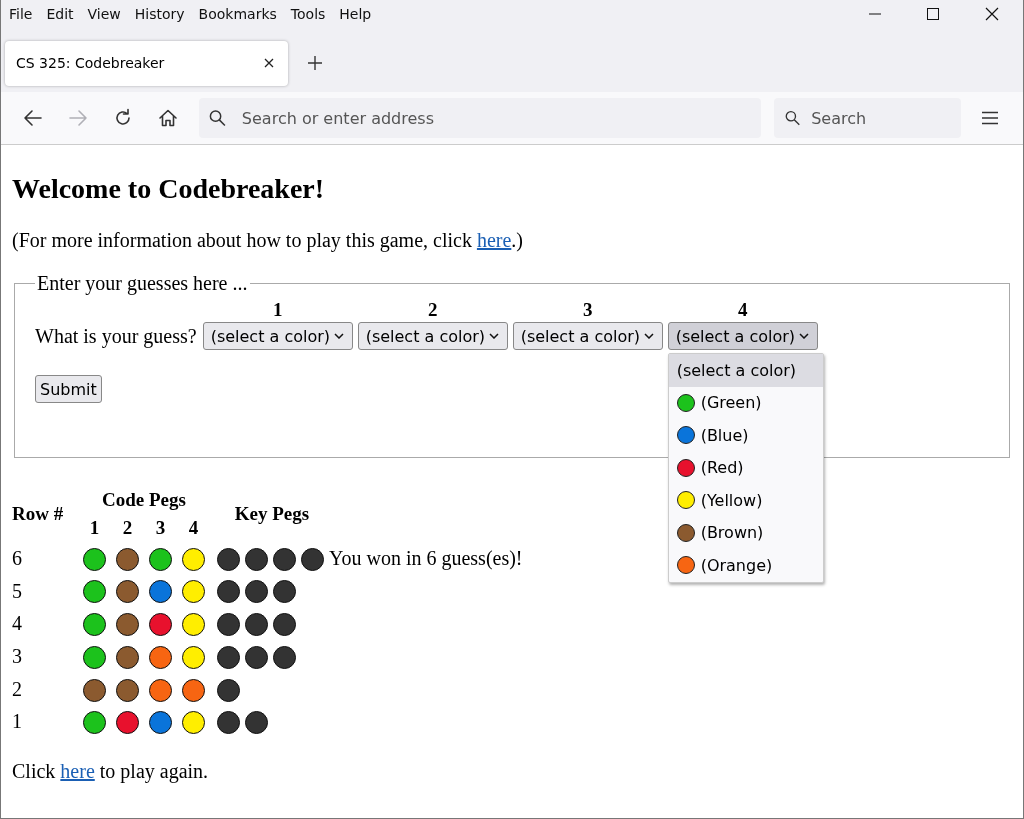 The height and width of the screenshot is (819, 1024). I want to click on column-header: Key Pegs, so click(272, 514).